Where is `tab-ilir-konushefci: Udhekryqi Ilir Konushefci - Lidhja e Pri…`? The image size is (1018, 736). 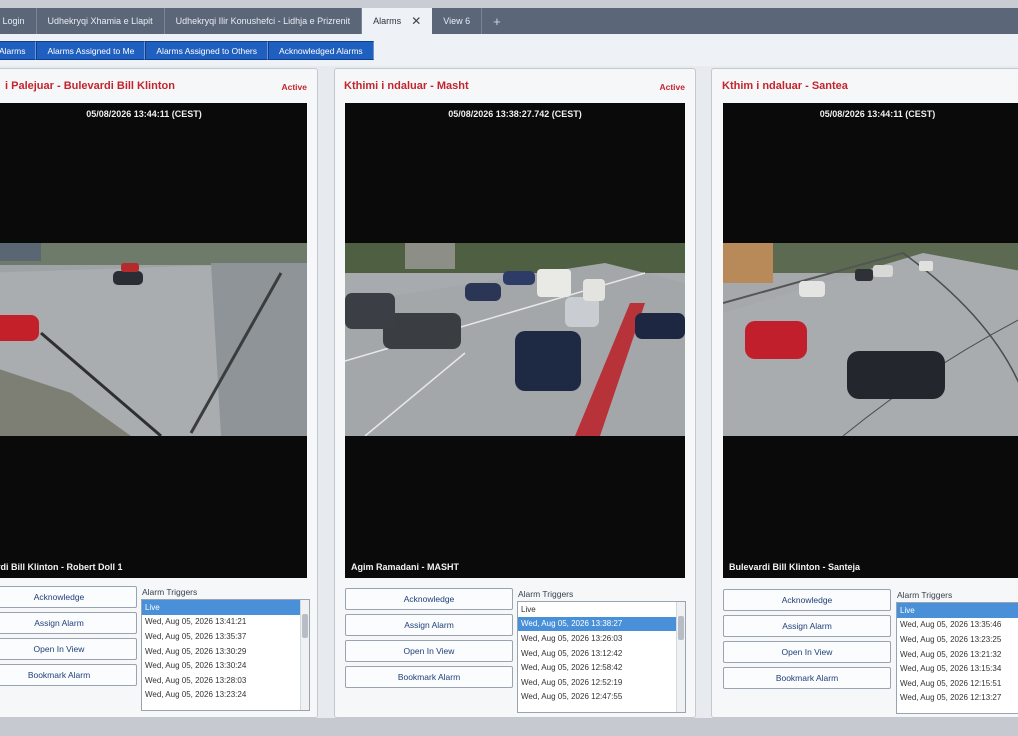
tab-ilir-konushefci: Udhekryqi Ilir Konushefci - Lidhja e Pri… is located at coordinates (264, 21).